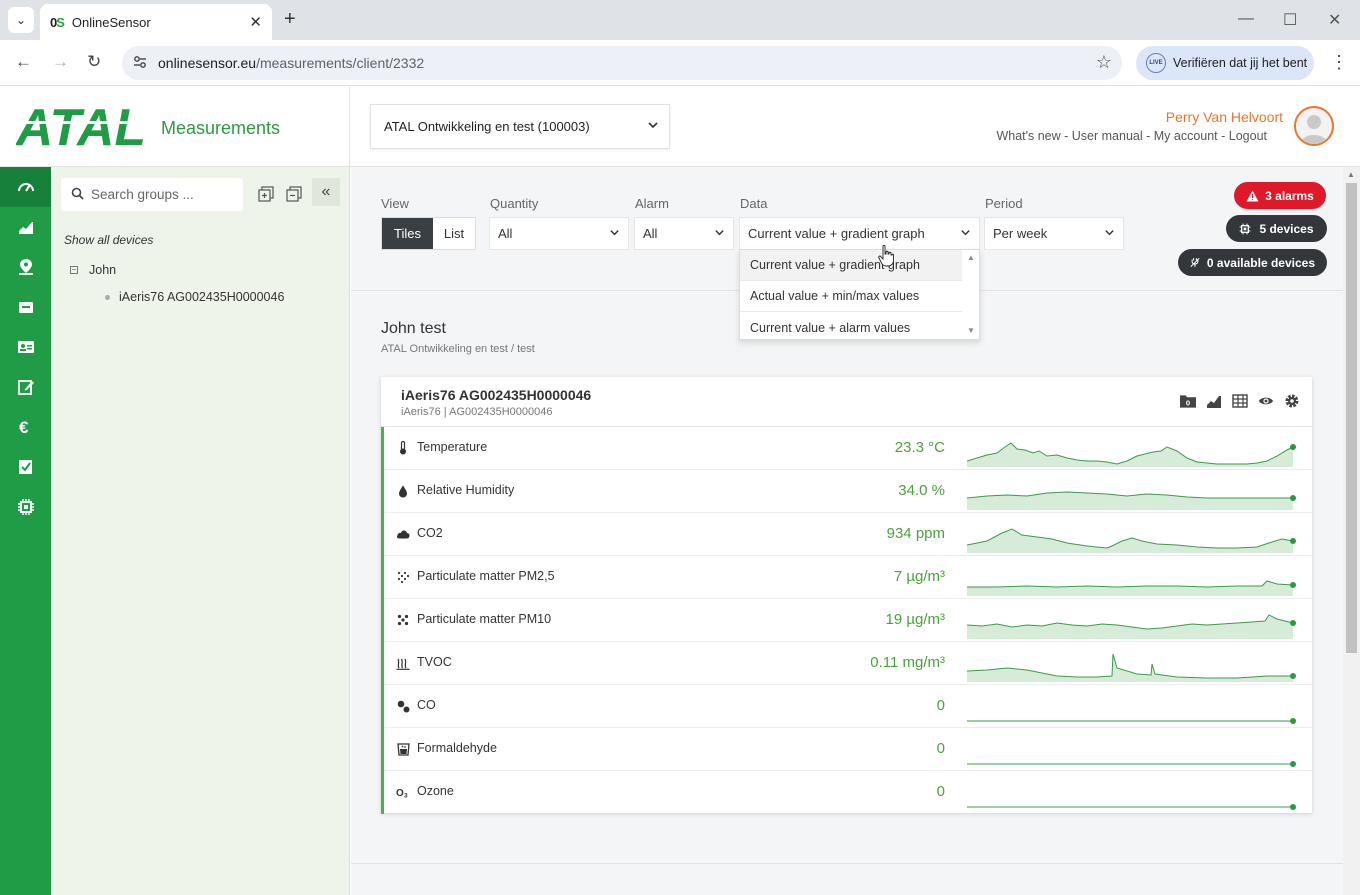 The height and width of the screenshot is (895, 1360). What do you see at coordinates (1314, 126) in the screenshot?
I see `avatar` at bounding box center [1314, 126].